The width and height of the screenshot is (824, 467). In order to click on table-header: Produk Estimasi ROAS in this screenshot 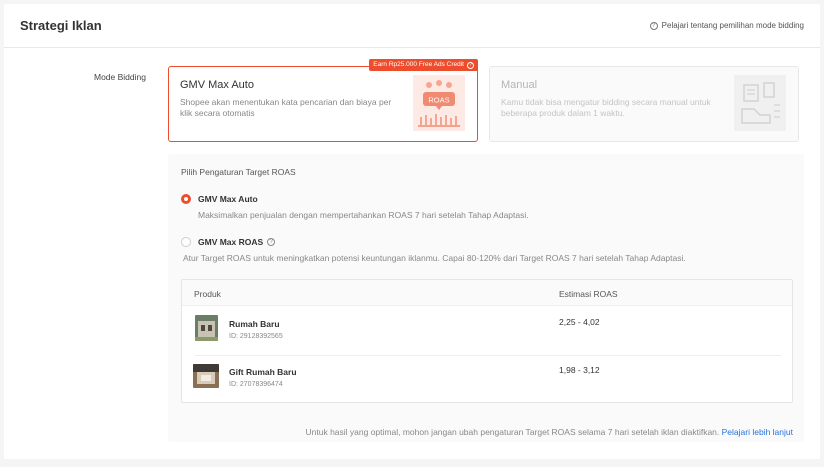, I will do `click(487, 293)`.